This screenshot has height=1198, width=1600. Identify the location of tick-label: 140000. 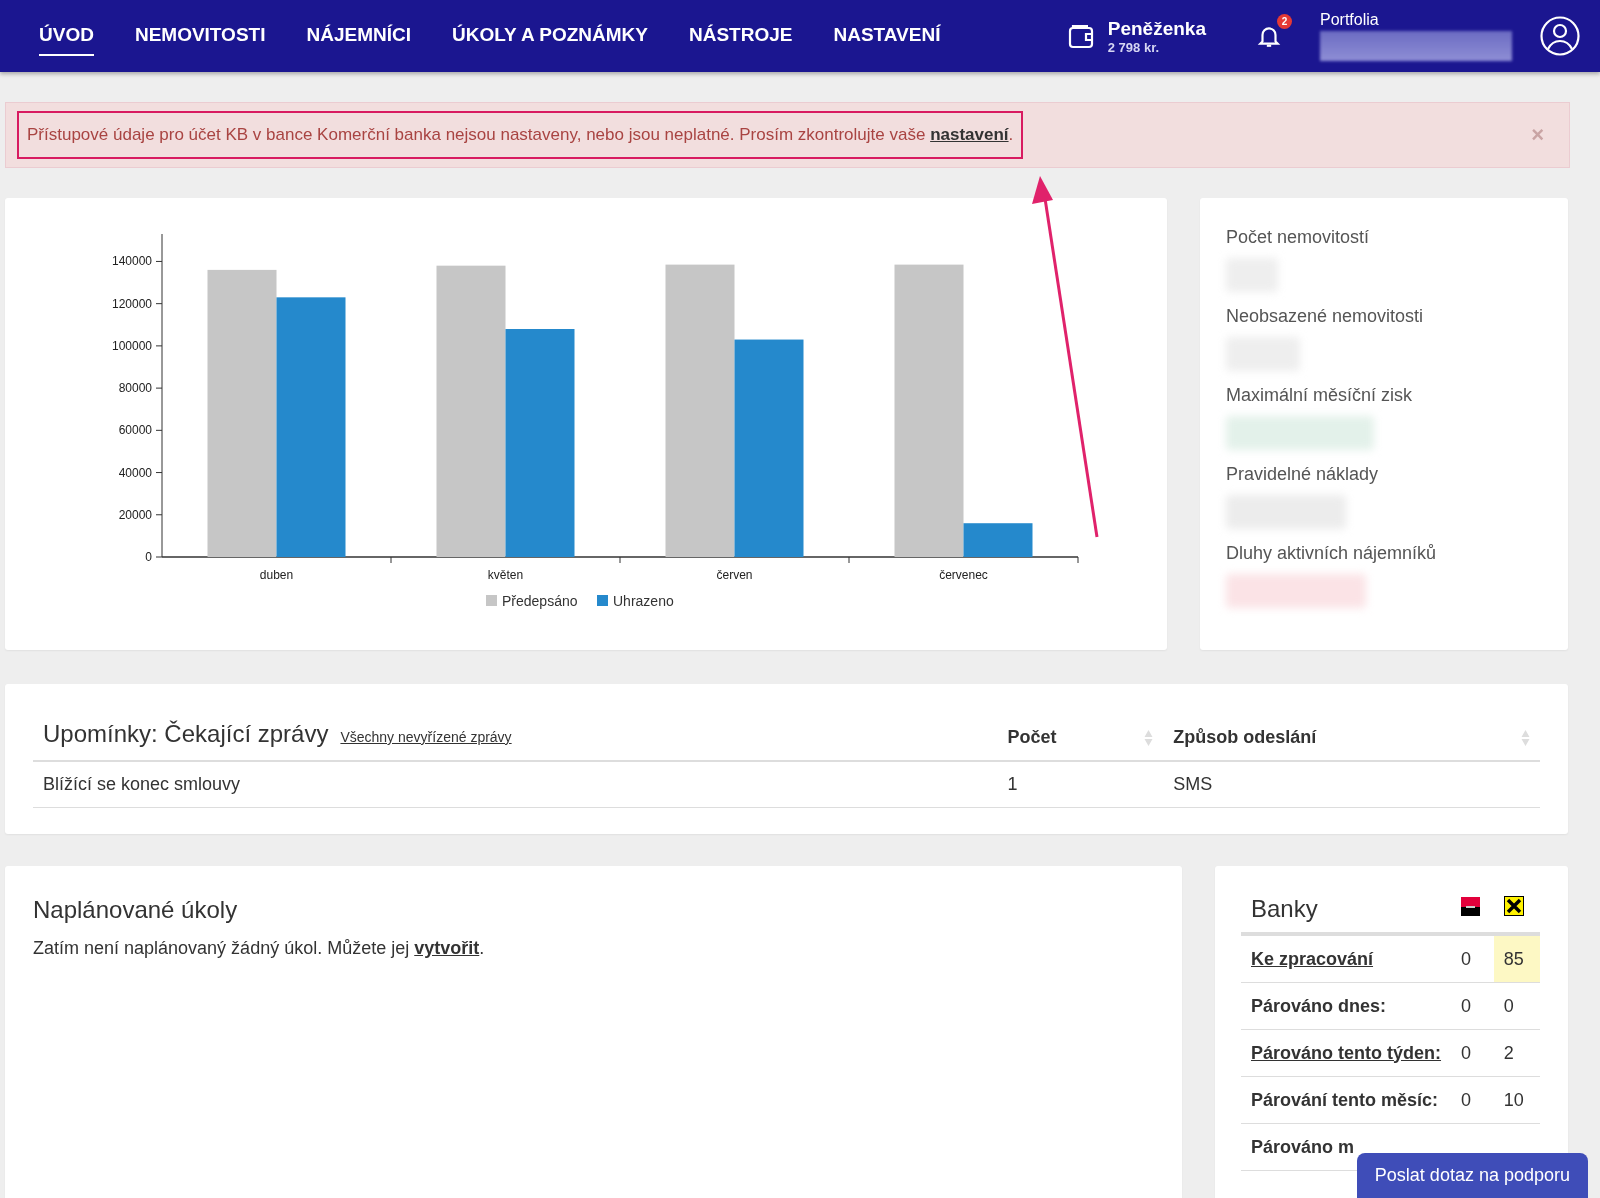
(131, 261).